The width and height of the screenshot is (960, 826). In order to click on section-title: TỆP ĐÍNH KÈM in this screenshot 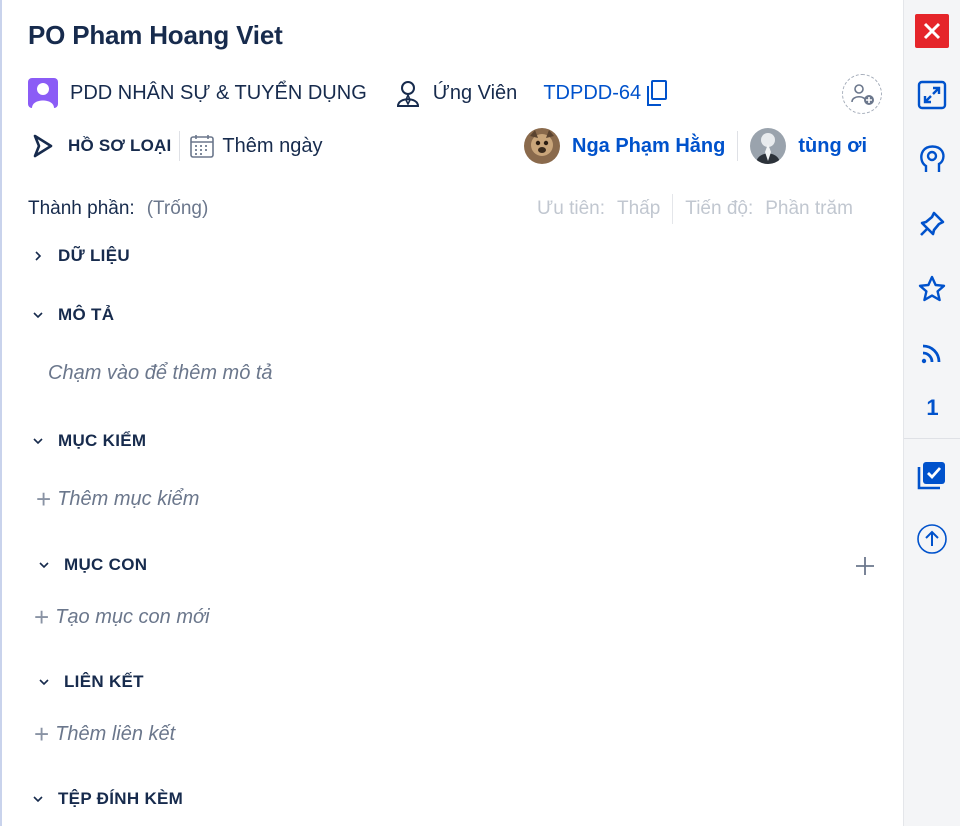, I will do `click(121, 798)`.